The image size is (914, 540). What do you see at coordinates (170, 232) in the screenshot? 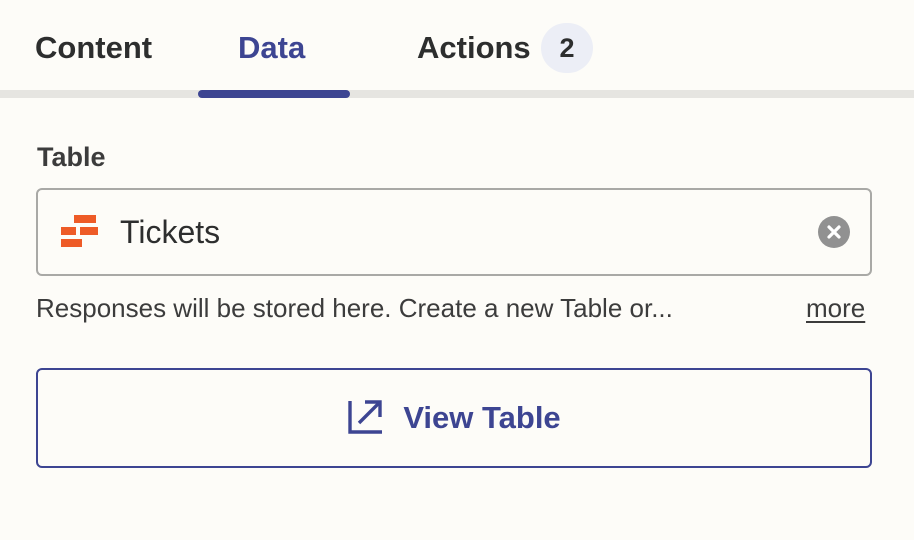
I see `table-select-value: Tickets` at bounding box center [170, 232].